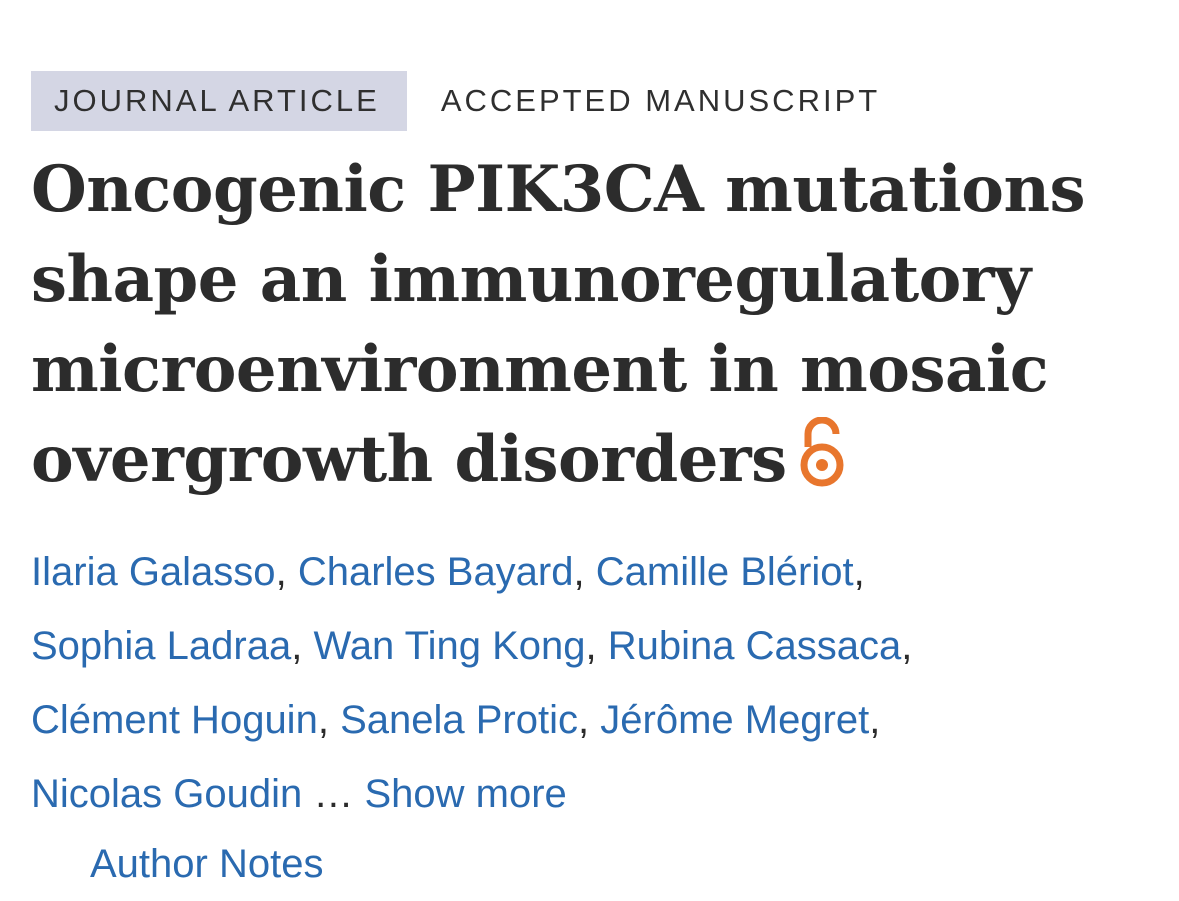  What do you see at coordinates (660, 100) in the screenshot?
I see `manuscript-status-label: ACCEPTED MANUSCRIPT` at bounding box center [660, 100].